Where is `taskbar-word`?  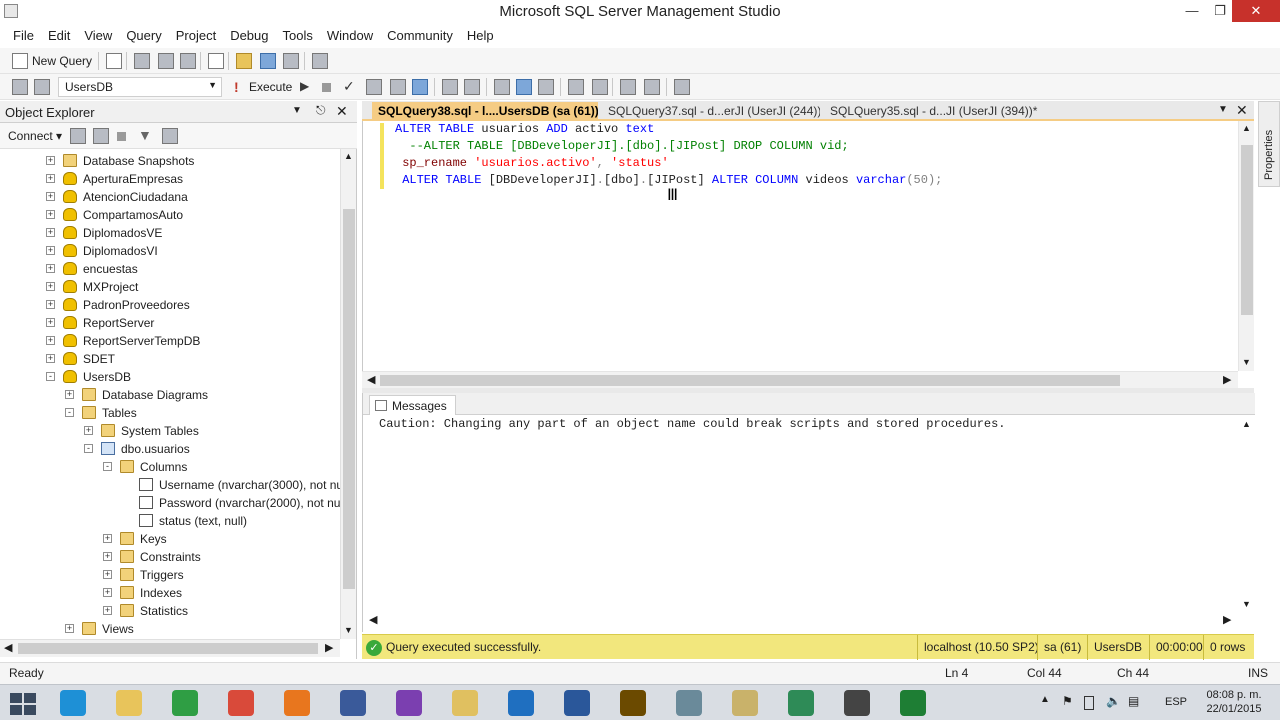
taskbar-word is located at coordinates (578, 703).